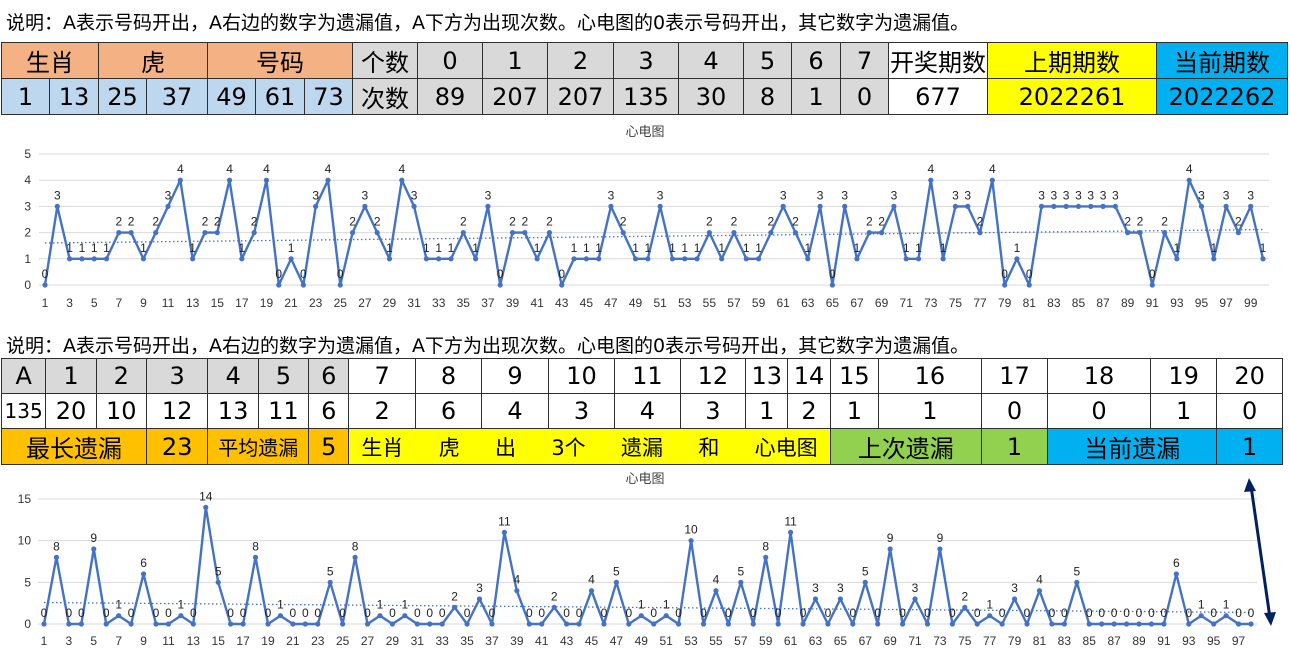  What do you see at coordinates (450, 60) in the screenshot?
I see `count-key: 0` at bounding box center [450, 60].